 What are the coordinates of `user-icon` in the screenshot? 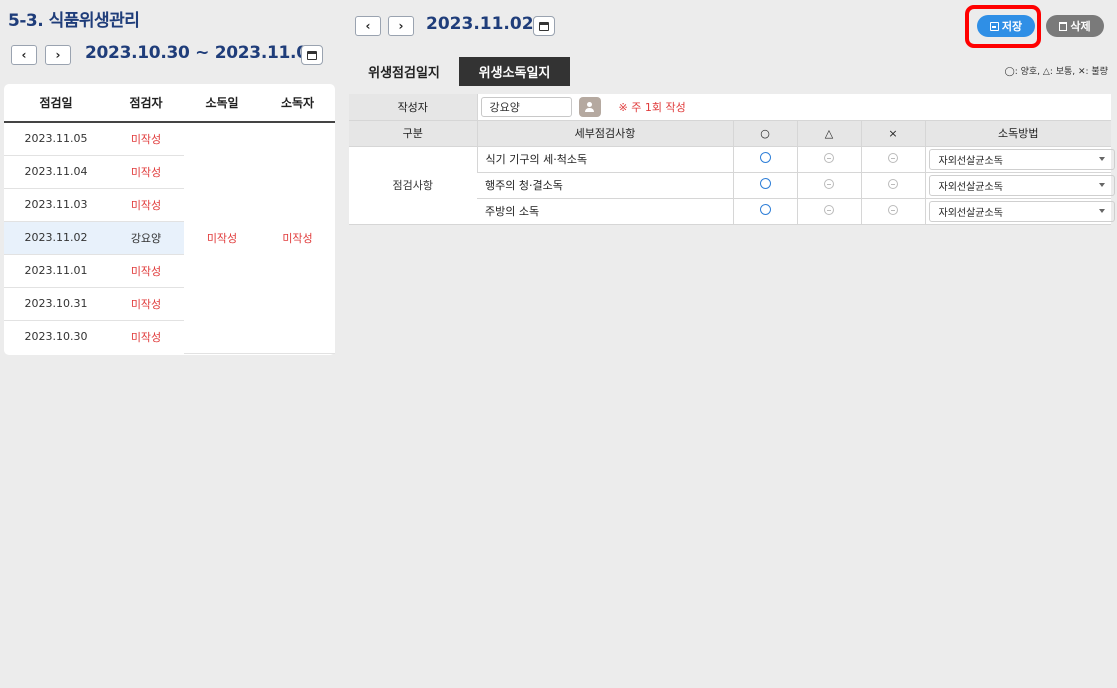 It's located at (590, 106).